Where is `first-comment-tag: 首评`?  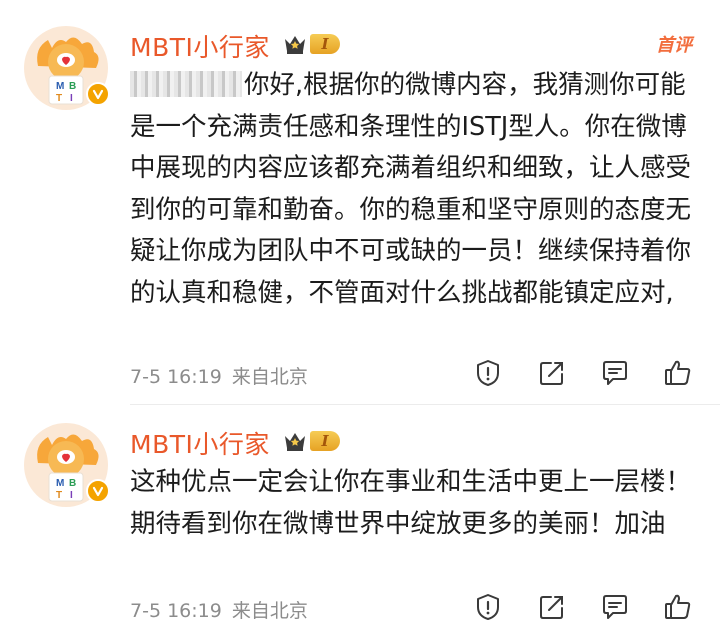
first-comment-tag: 首评 is located at coordinates (674, 45).